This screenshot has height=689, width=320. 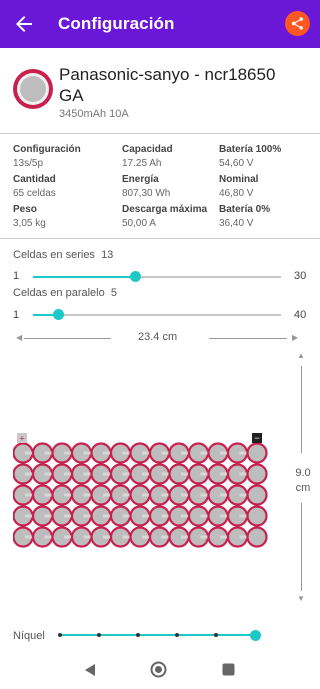 What do you see at coordinates (167, 85) in the screenshot?
I see `cell-model-name: Panasonic-sanyo - ncr18650 GA` at bounding box center [167, 85].